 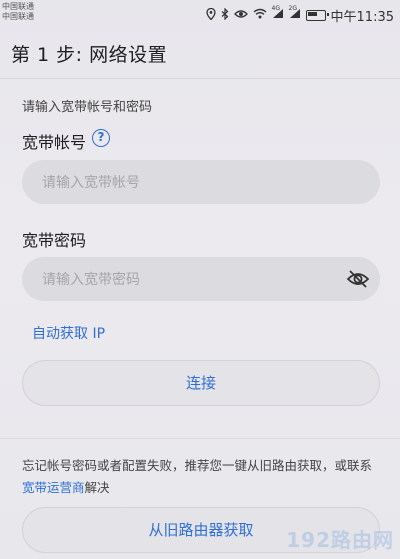 I want to click on status-bar: 中国联通 中国联通 4G 2G 中午11:35, so click(x=200, y=14).